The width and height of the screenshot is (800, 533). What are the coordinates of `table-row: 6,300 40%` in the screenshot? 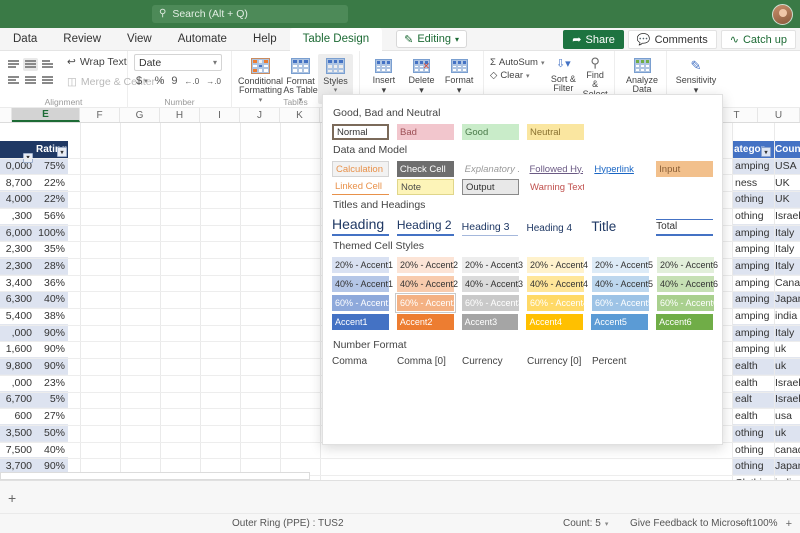 It's located at (34, 300).